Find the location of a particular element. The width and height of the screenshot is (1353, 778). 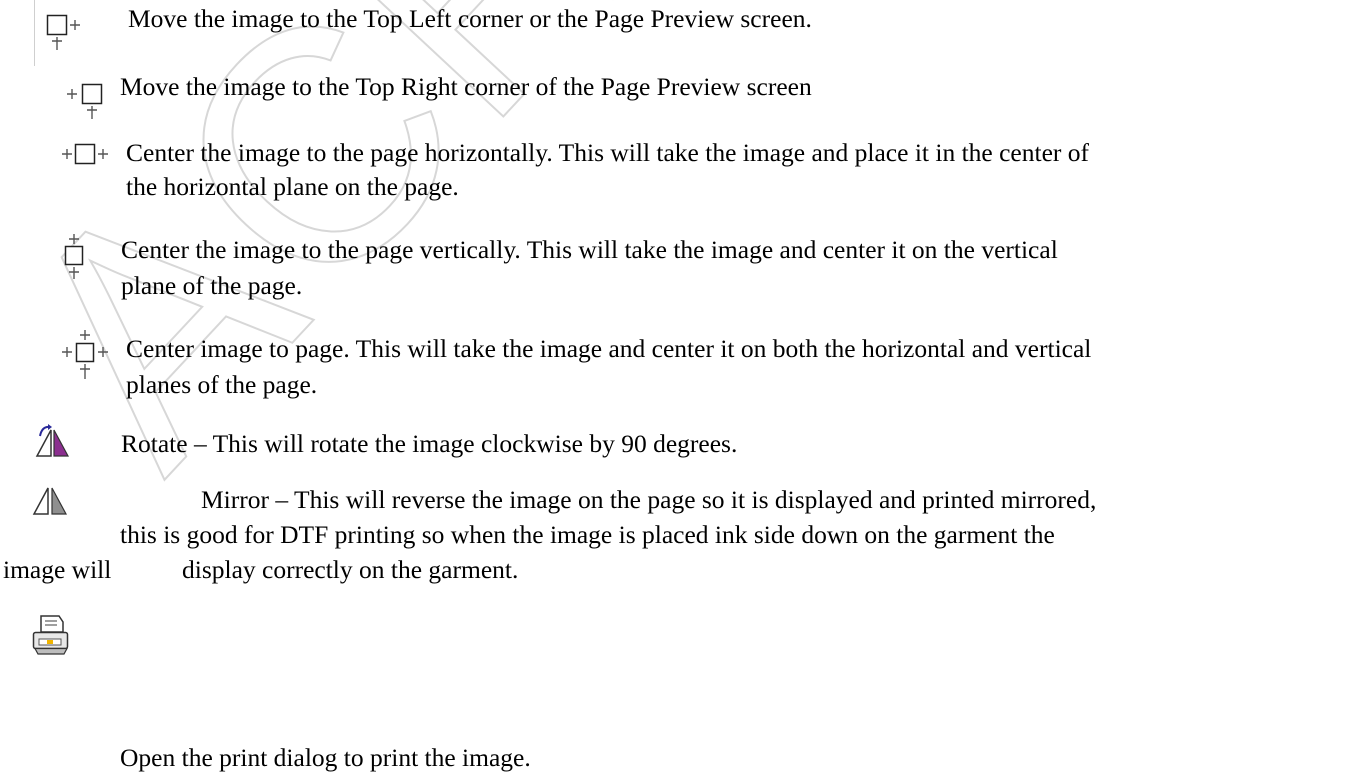

center-both-icon is located at coordinates (85, 355).